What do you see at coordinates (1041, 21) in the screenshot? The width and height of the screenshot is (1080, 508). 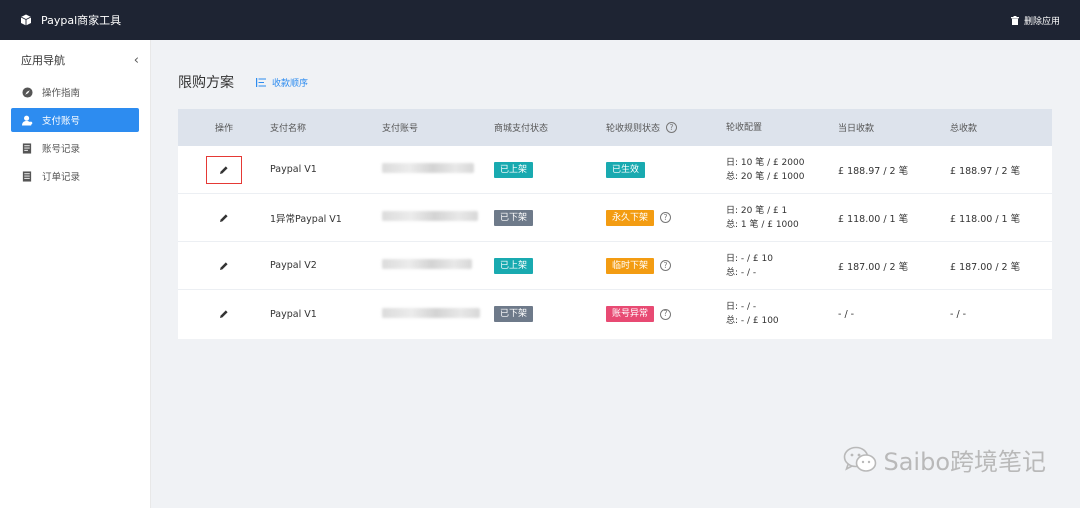 I see `uninstall-label: 删除应用` at bounding box center [1041, 21].